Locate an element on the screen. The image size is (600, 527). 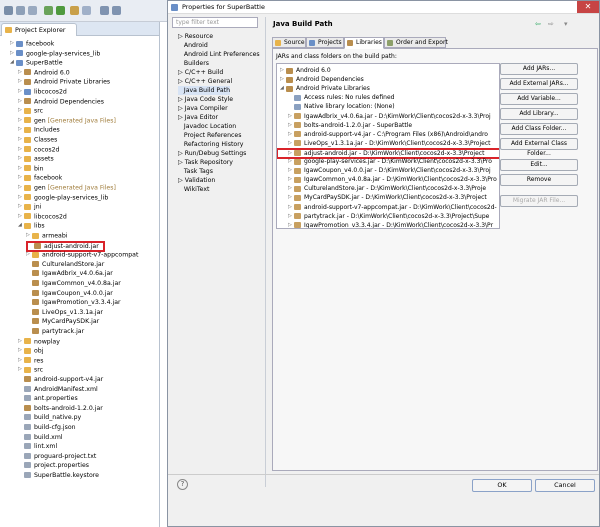
library-entry: ▷ Android Dependencies is located at coordinates (322, 79).